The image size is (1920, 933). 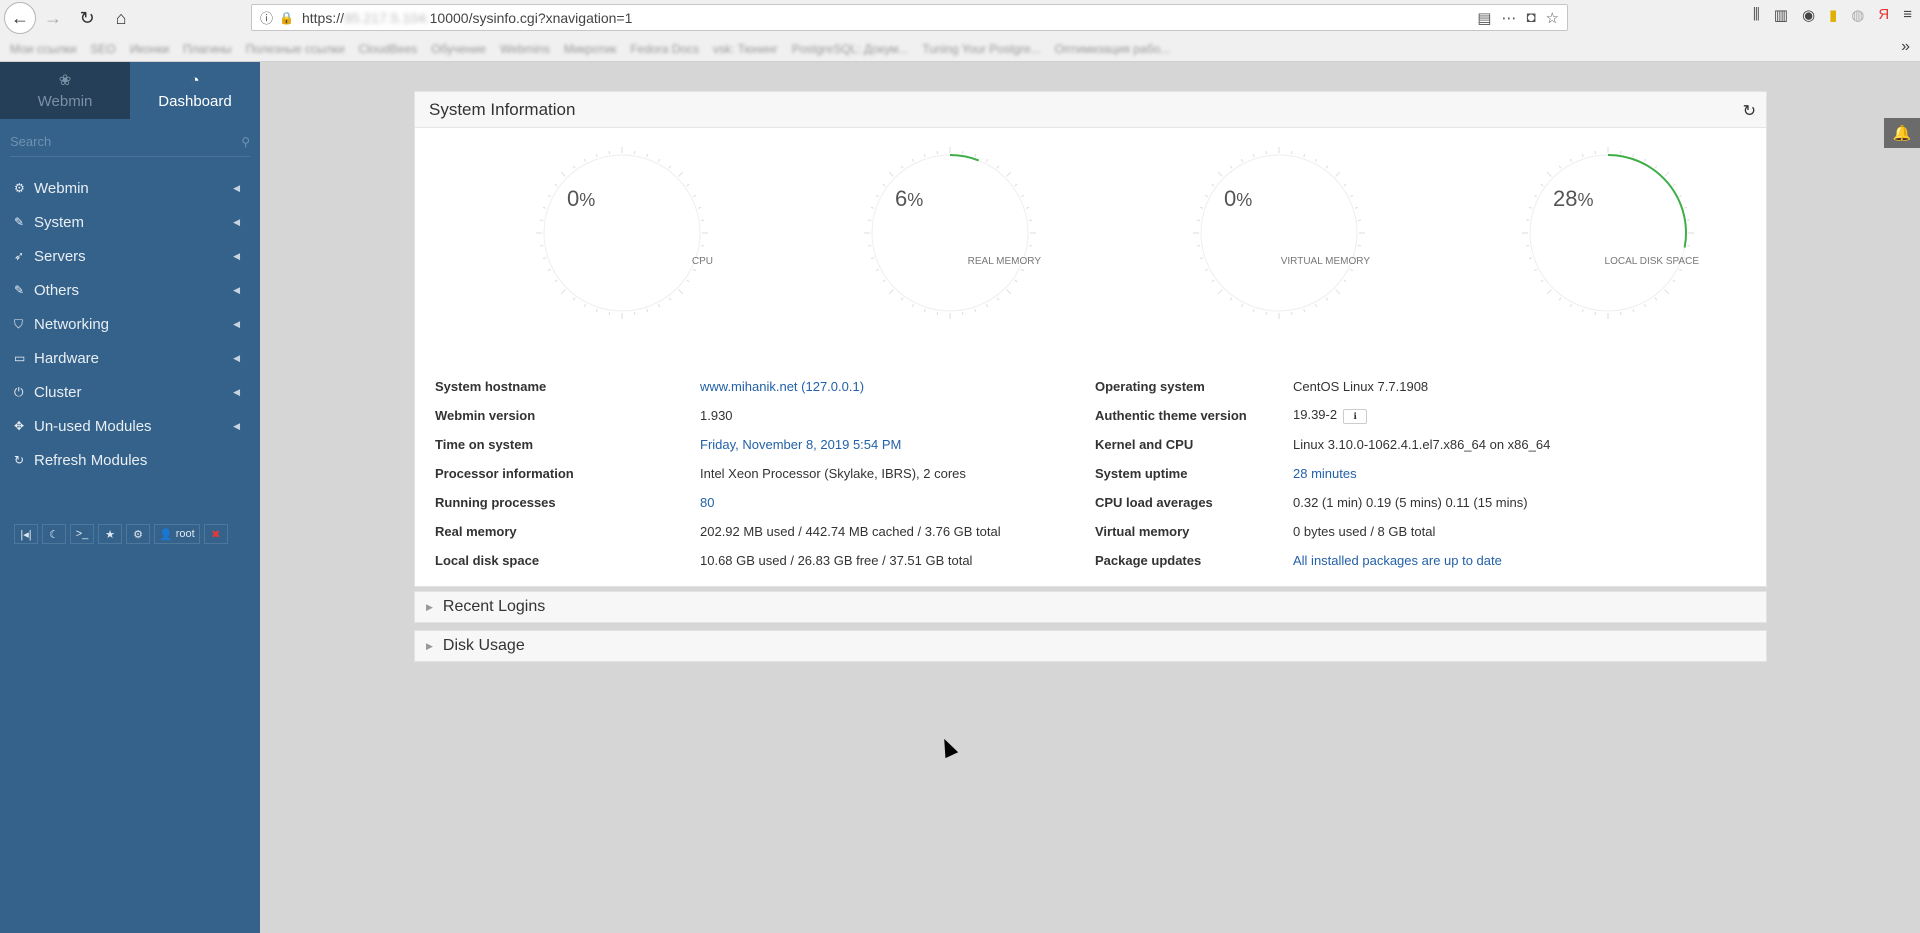 I want to click on sidebar-item-label: Refresh Modules, so click(x=91, y=460).